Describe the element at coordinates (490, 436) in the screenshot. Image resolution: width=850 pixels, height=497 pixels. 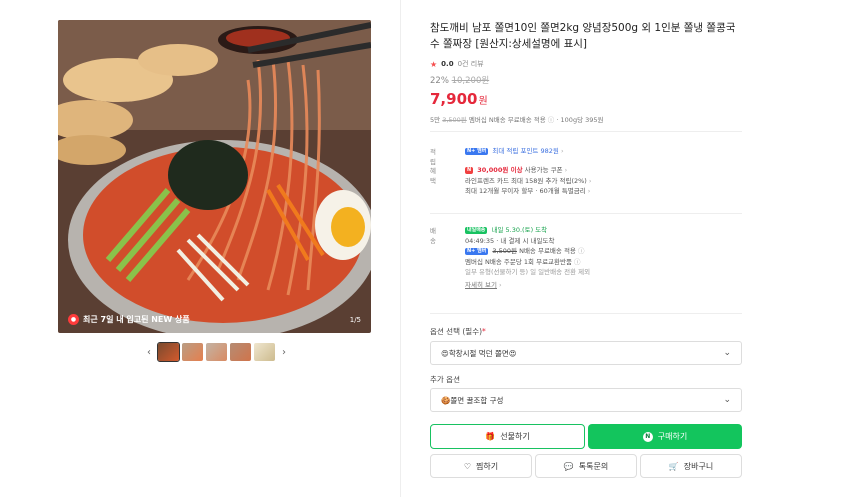
I see `gift-icon: 🎁` at that location.